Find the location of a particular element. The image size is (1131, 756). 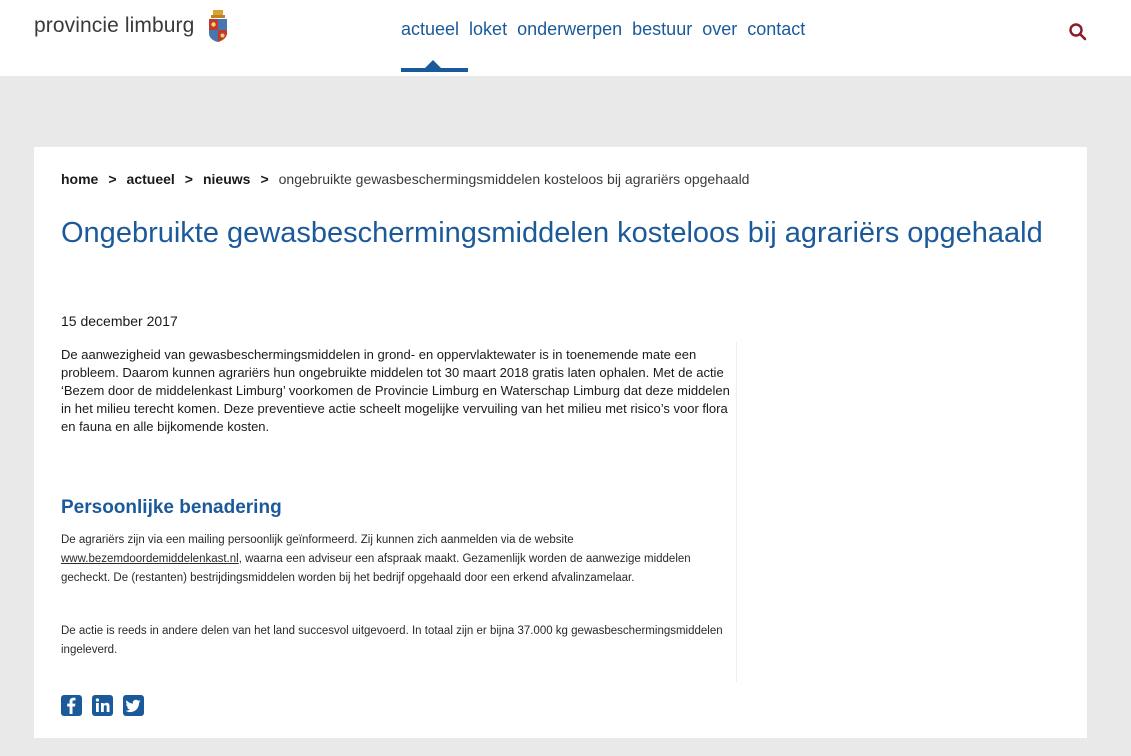

breadcrumb-actueel: actueel is located at coordinates (151, 179).